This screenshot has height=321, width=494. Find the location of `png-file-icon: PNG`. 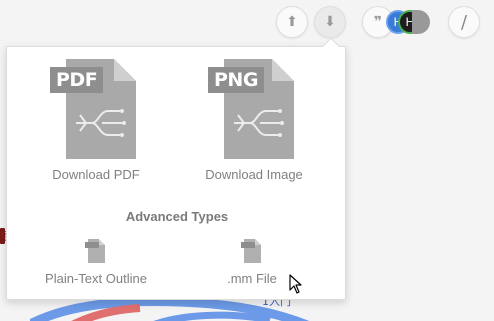

png-file-icon: PNG is located at coordinates (254, 109).